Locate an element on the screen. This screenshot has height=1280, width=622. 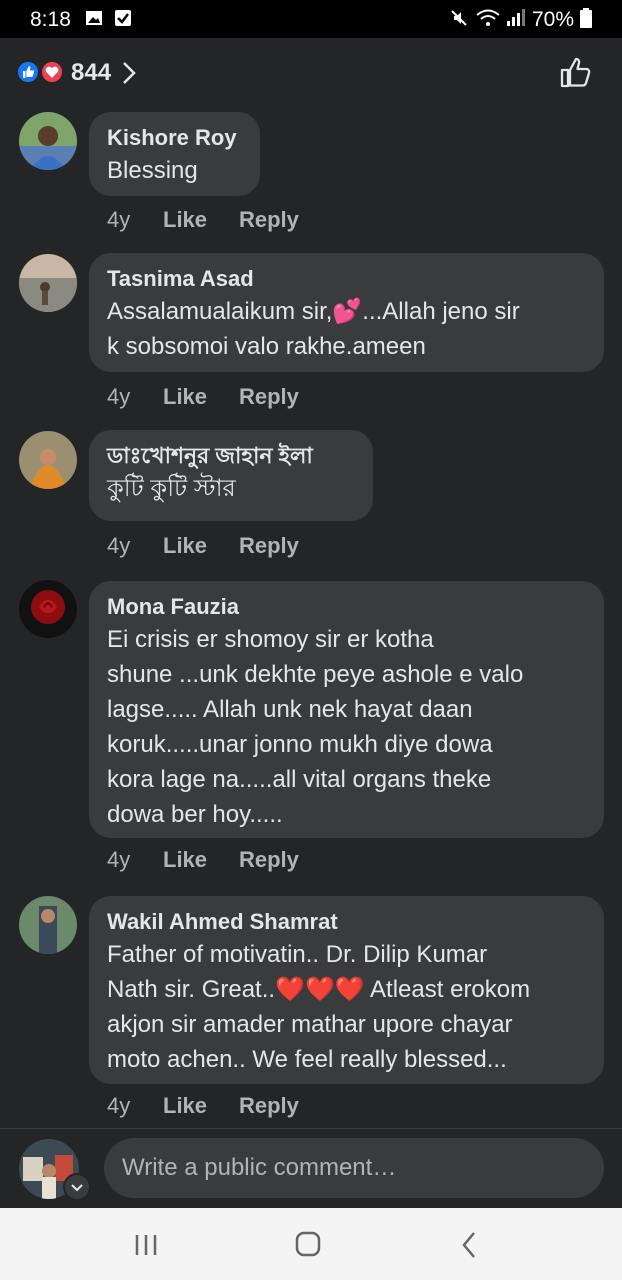
comment-text: Assalamualaikum sir,💕...Allah jeno sir is located at coordinates (313, 311).